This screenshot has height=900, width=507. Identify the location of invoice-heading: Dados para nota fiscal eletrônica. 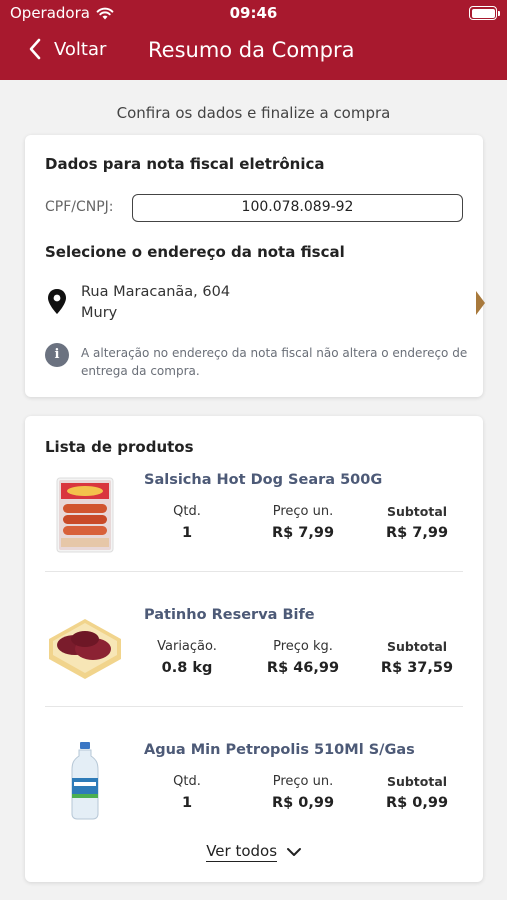
(185, 164).